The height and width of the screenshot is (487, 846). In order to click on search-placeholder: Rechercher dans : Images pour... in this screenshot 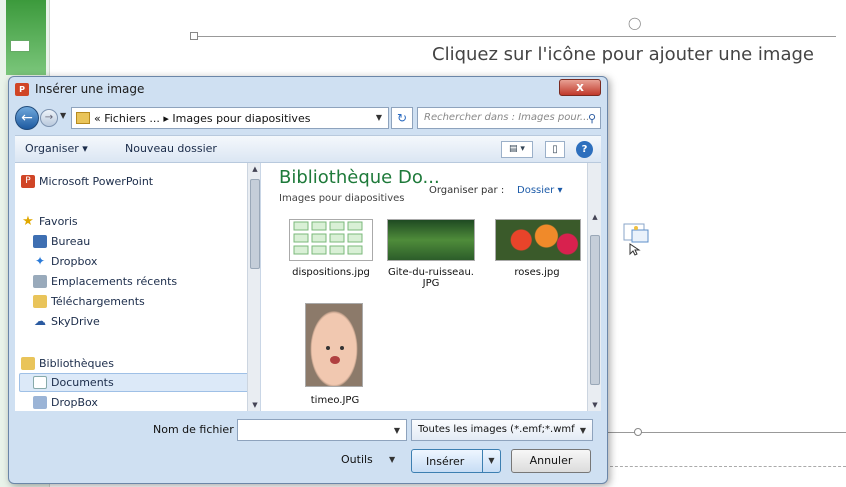, I will do `click(507, 117)`.